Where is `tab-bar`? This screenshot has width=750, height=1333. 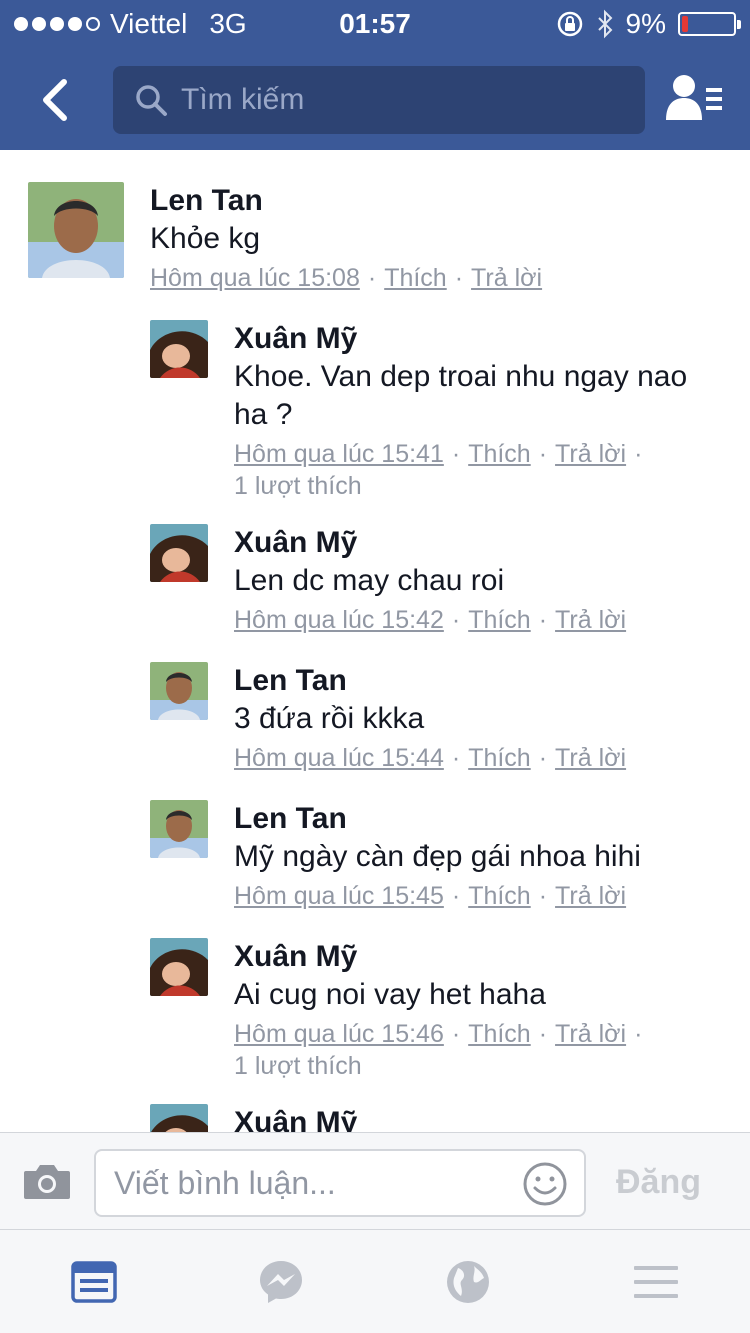 tab-bar is located at coordinates (375, 1281).